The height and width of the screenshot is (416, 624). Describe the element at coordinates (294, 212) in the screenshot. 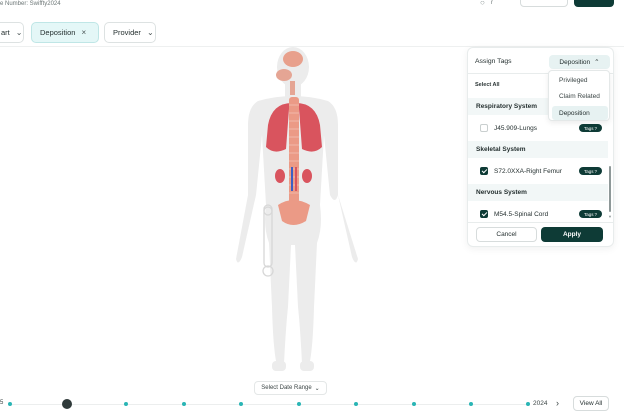

I see `pelvis` at that location.